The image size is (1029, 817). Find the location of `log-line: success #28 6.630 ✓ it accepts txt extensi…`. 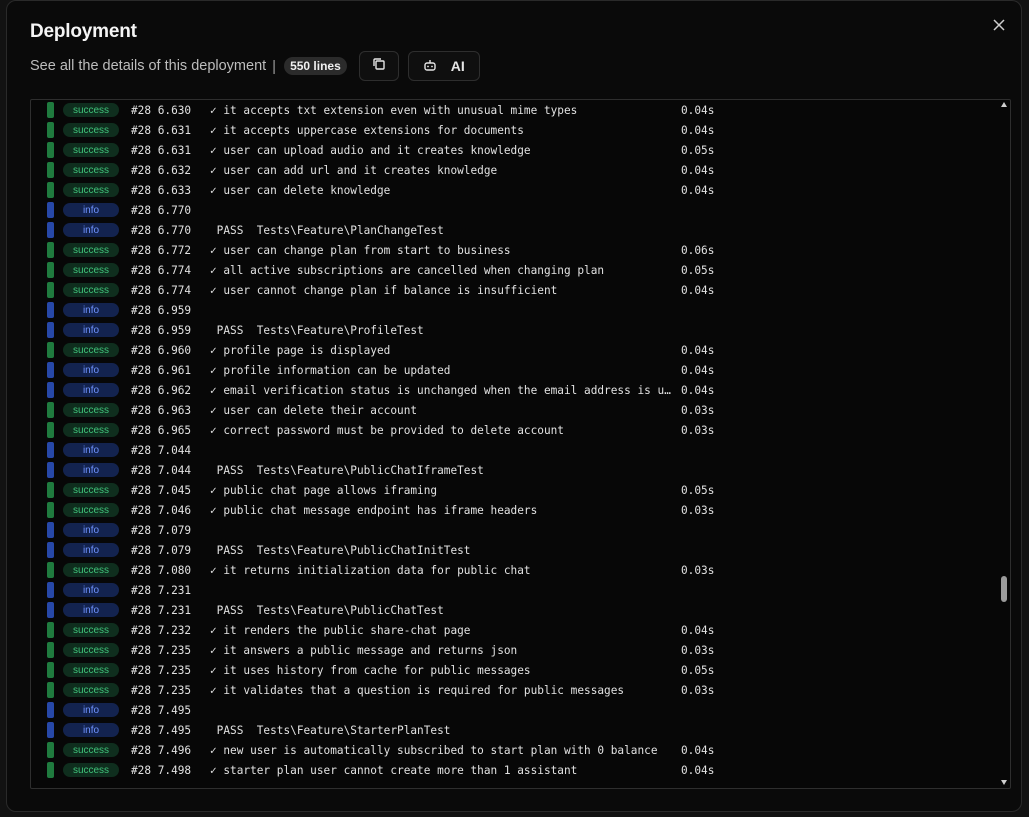

log-line: success #28 6.630 ✓ it accepts txt extensi… is located at coordinates (511, 110).